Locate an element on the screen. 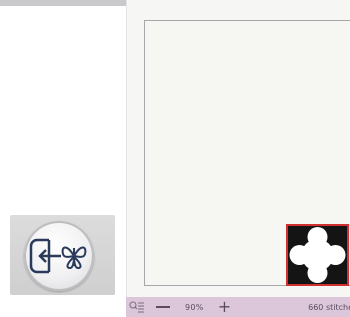  selected-design is located at coordinates (317, 255).